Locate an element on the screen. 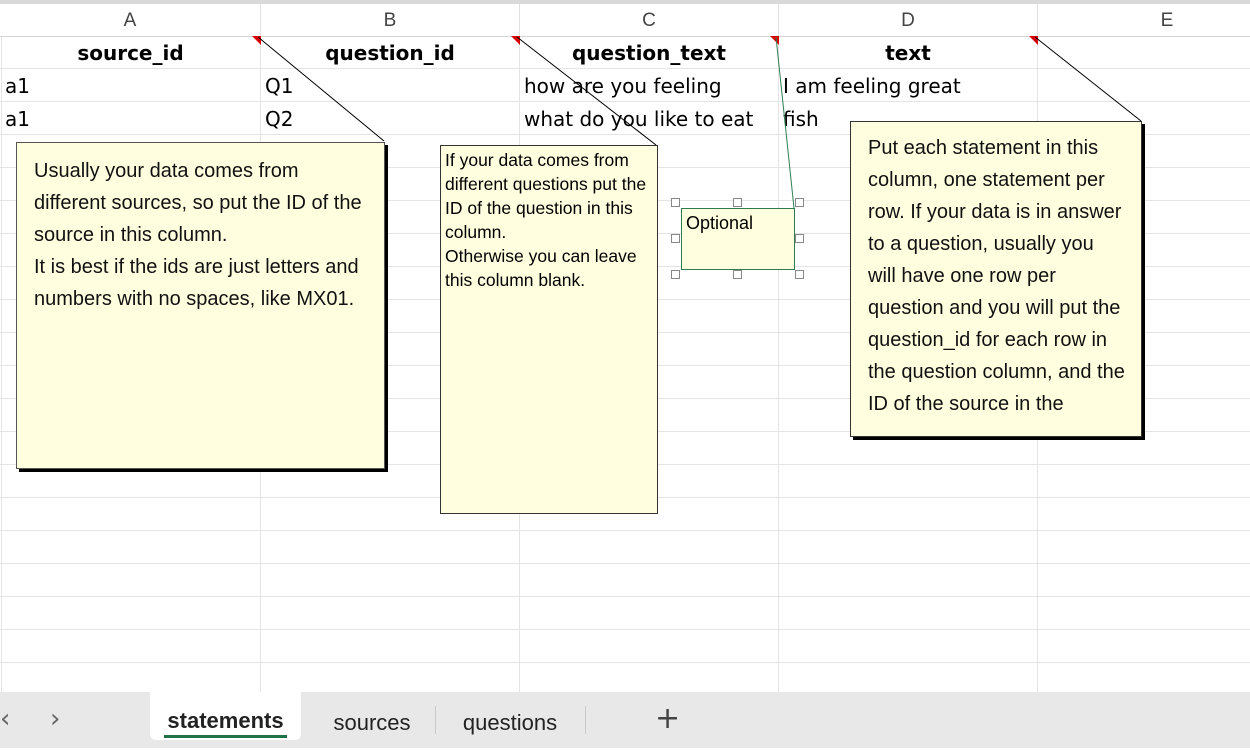 Image resolution: width=1250 pixels, height=754 pixels. resize-handle-top-left is located at coordinates (675, 202).